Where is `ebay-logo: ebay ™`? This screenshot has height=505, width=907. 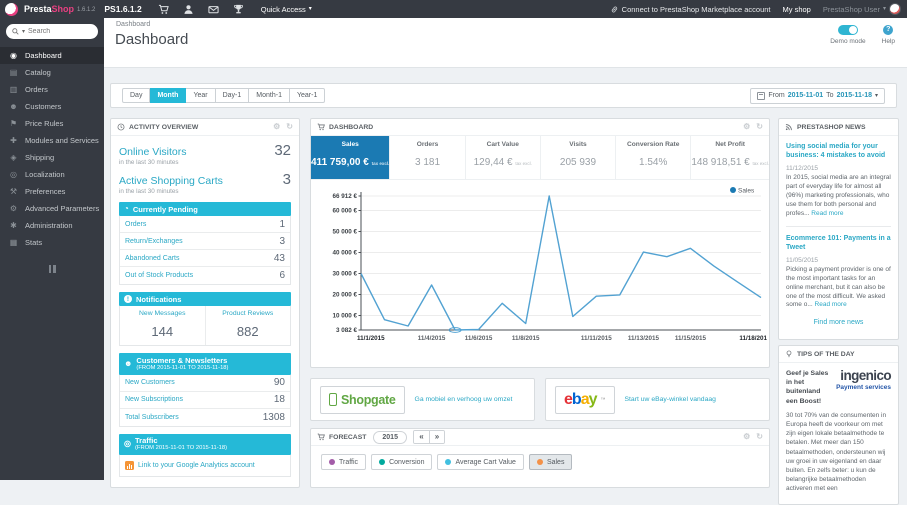 ebay-logo: ebay ™ is located at coordinates (585, 399).